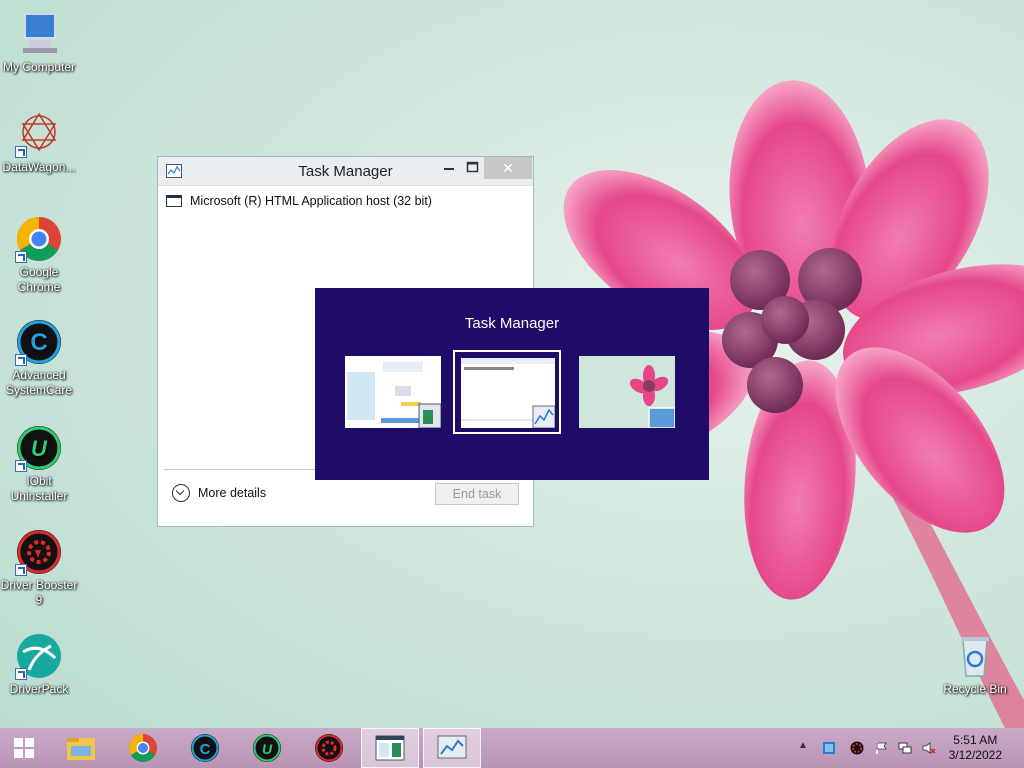 Image resolution: width=1024 pixels, height=768 pixels. I want to click on desktop-icon-advanced-systemcare: C Advanced SystemCare, so click(39, 358).